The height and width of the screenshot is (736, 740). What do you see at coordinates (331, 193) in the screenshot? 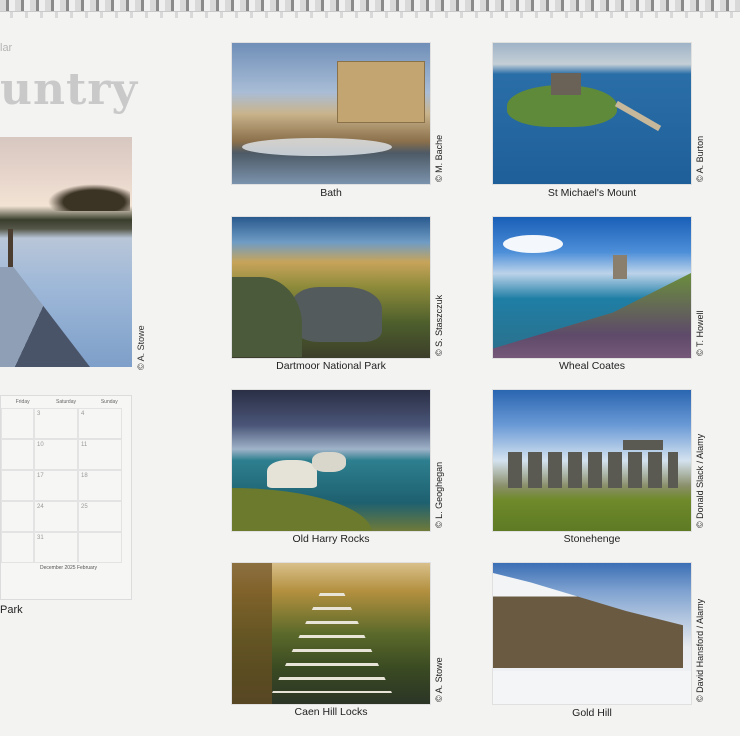
I see `caption-bath: Bath` at bounding box center [331, 193].